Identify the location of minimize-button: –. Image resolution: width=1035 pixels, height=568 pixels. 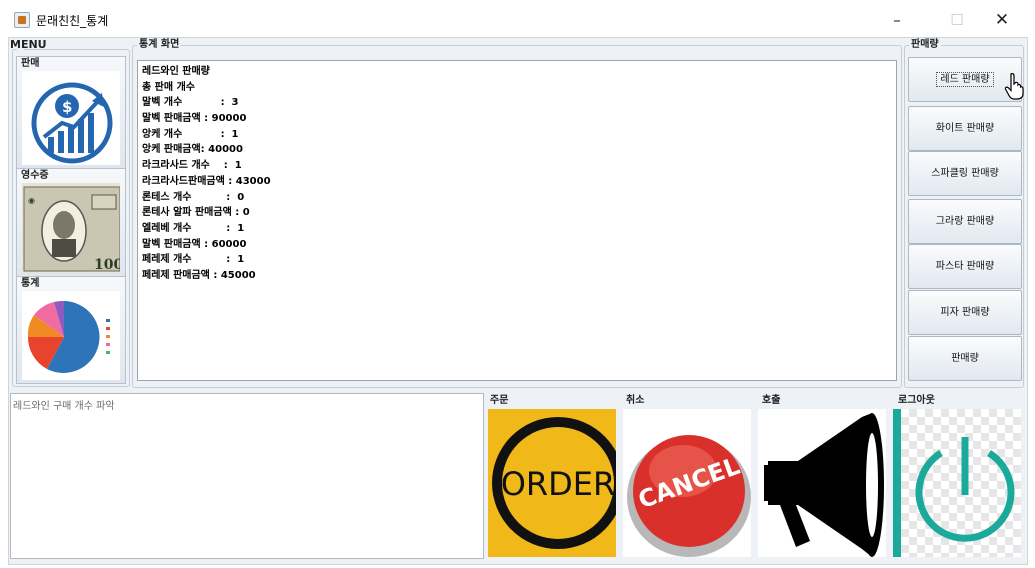
(897, 20).